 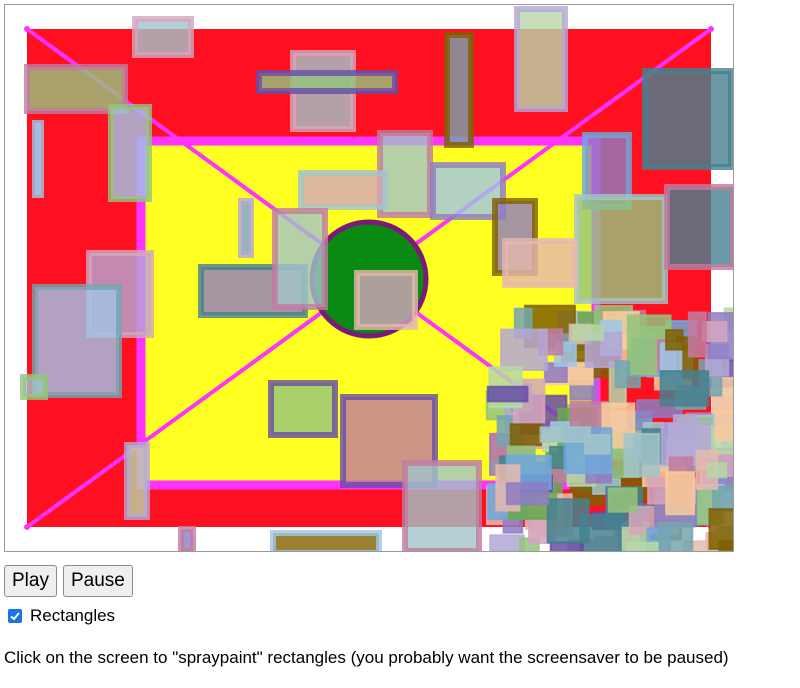 I want to click on corner-dot-bl, so click(x=27, y=527).